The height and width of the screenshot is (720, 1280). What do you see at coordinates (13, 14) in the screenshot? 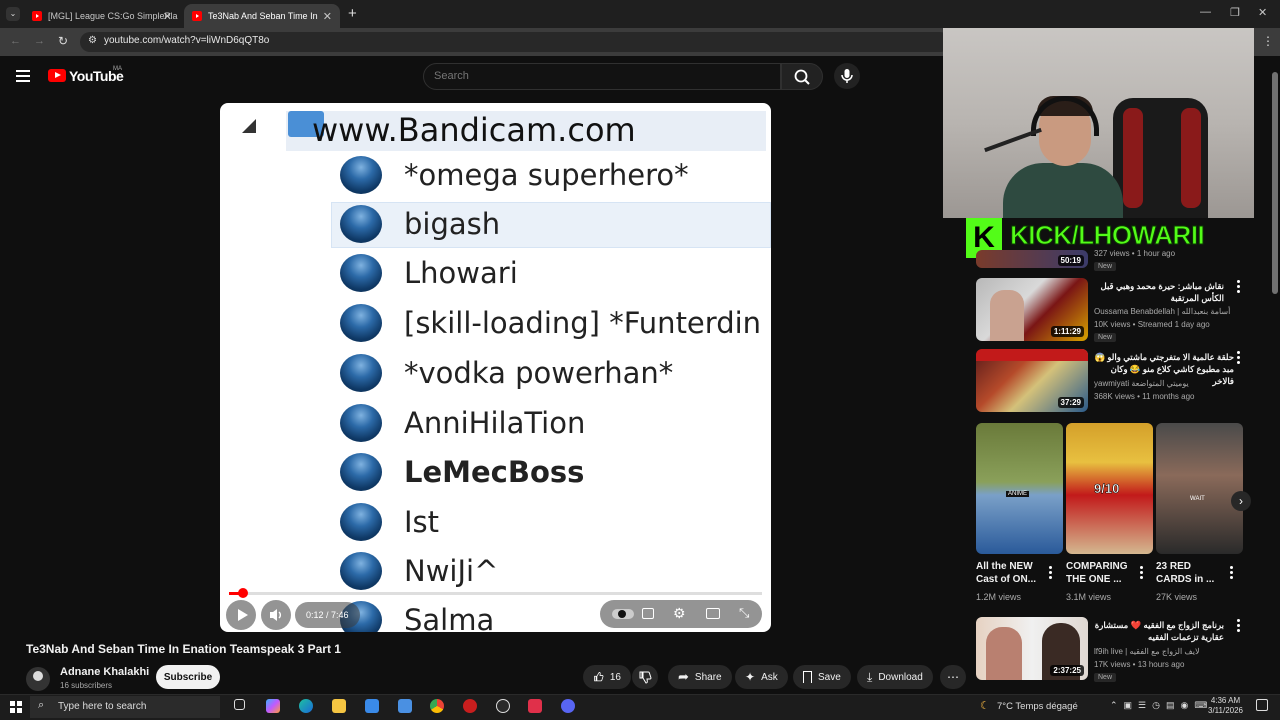
I see `tab-list-icon: ⌄` at bounding box center [13, 14].